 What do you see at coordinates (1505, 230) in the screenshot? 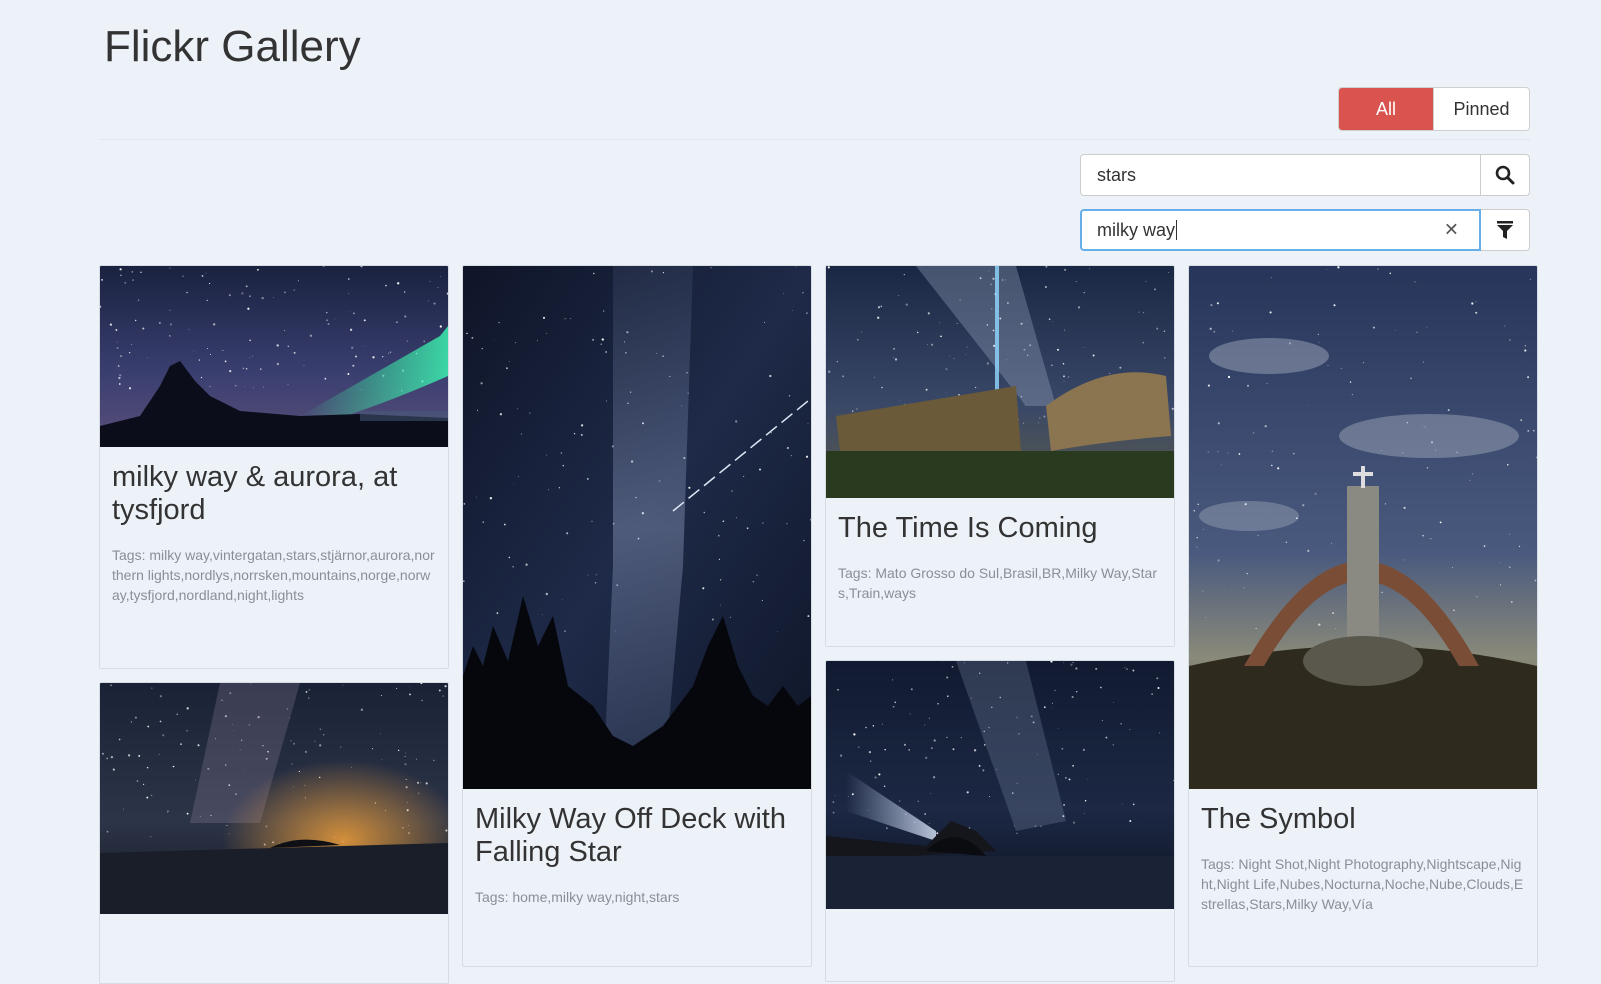
I see `filter-button` at bounding box center [1505, 230].